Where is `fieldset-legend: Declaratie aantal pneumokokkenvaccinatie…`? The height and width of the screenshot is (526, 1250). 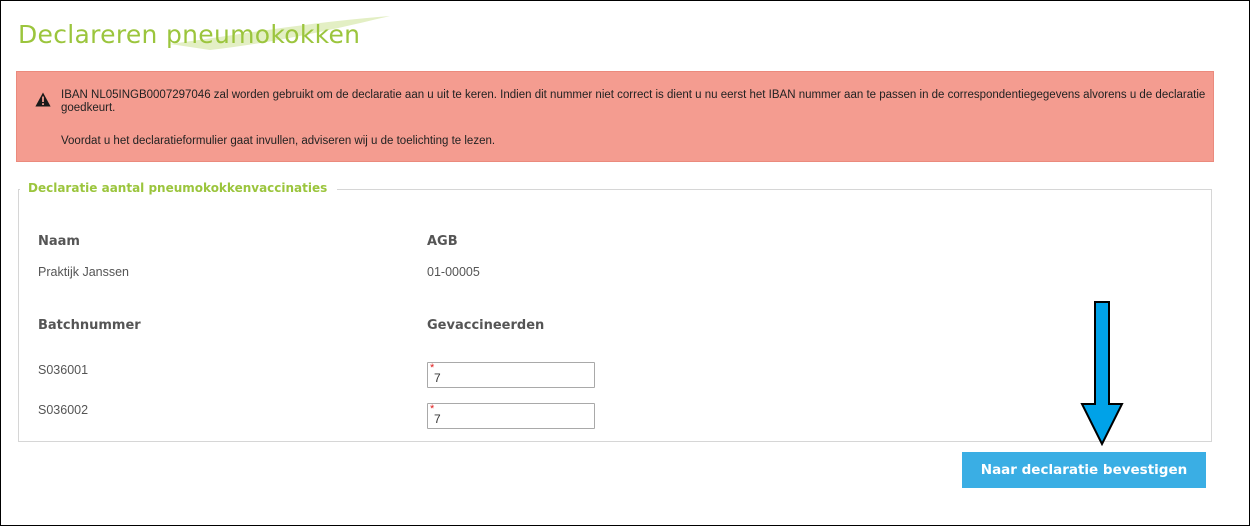 fieldset-legend: Declaratie aantal pneumokokkenvaccinatie… is located at coordinates (179, 188).